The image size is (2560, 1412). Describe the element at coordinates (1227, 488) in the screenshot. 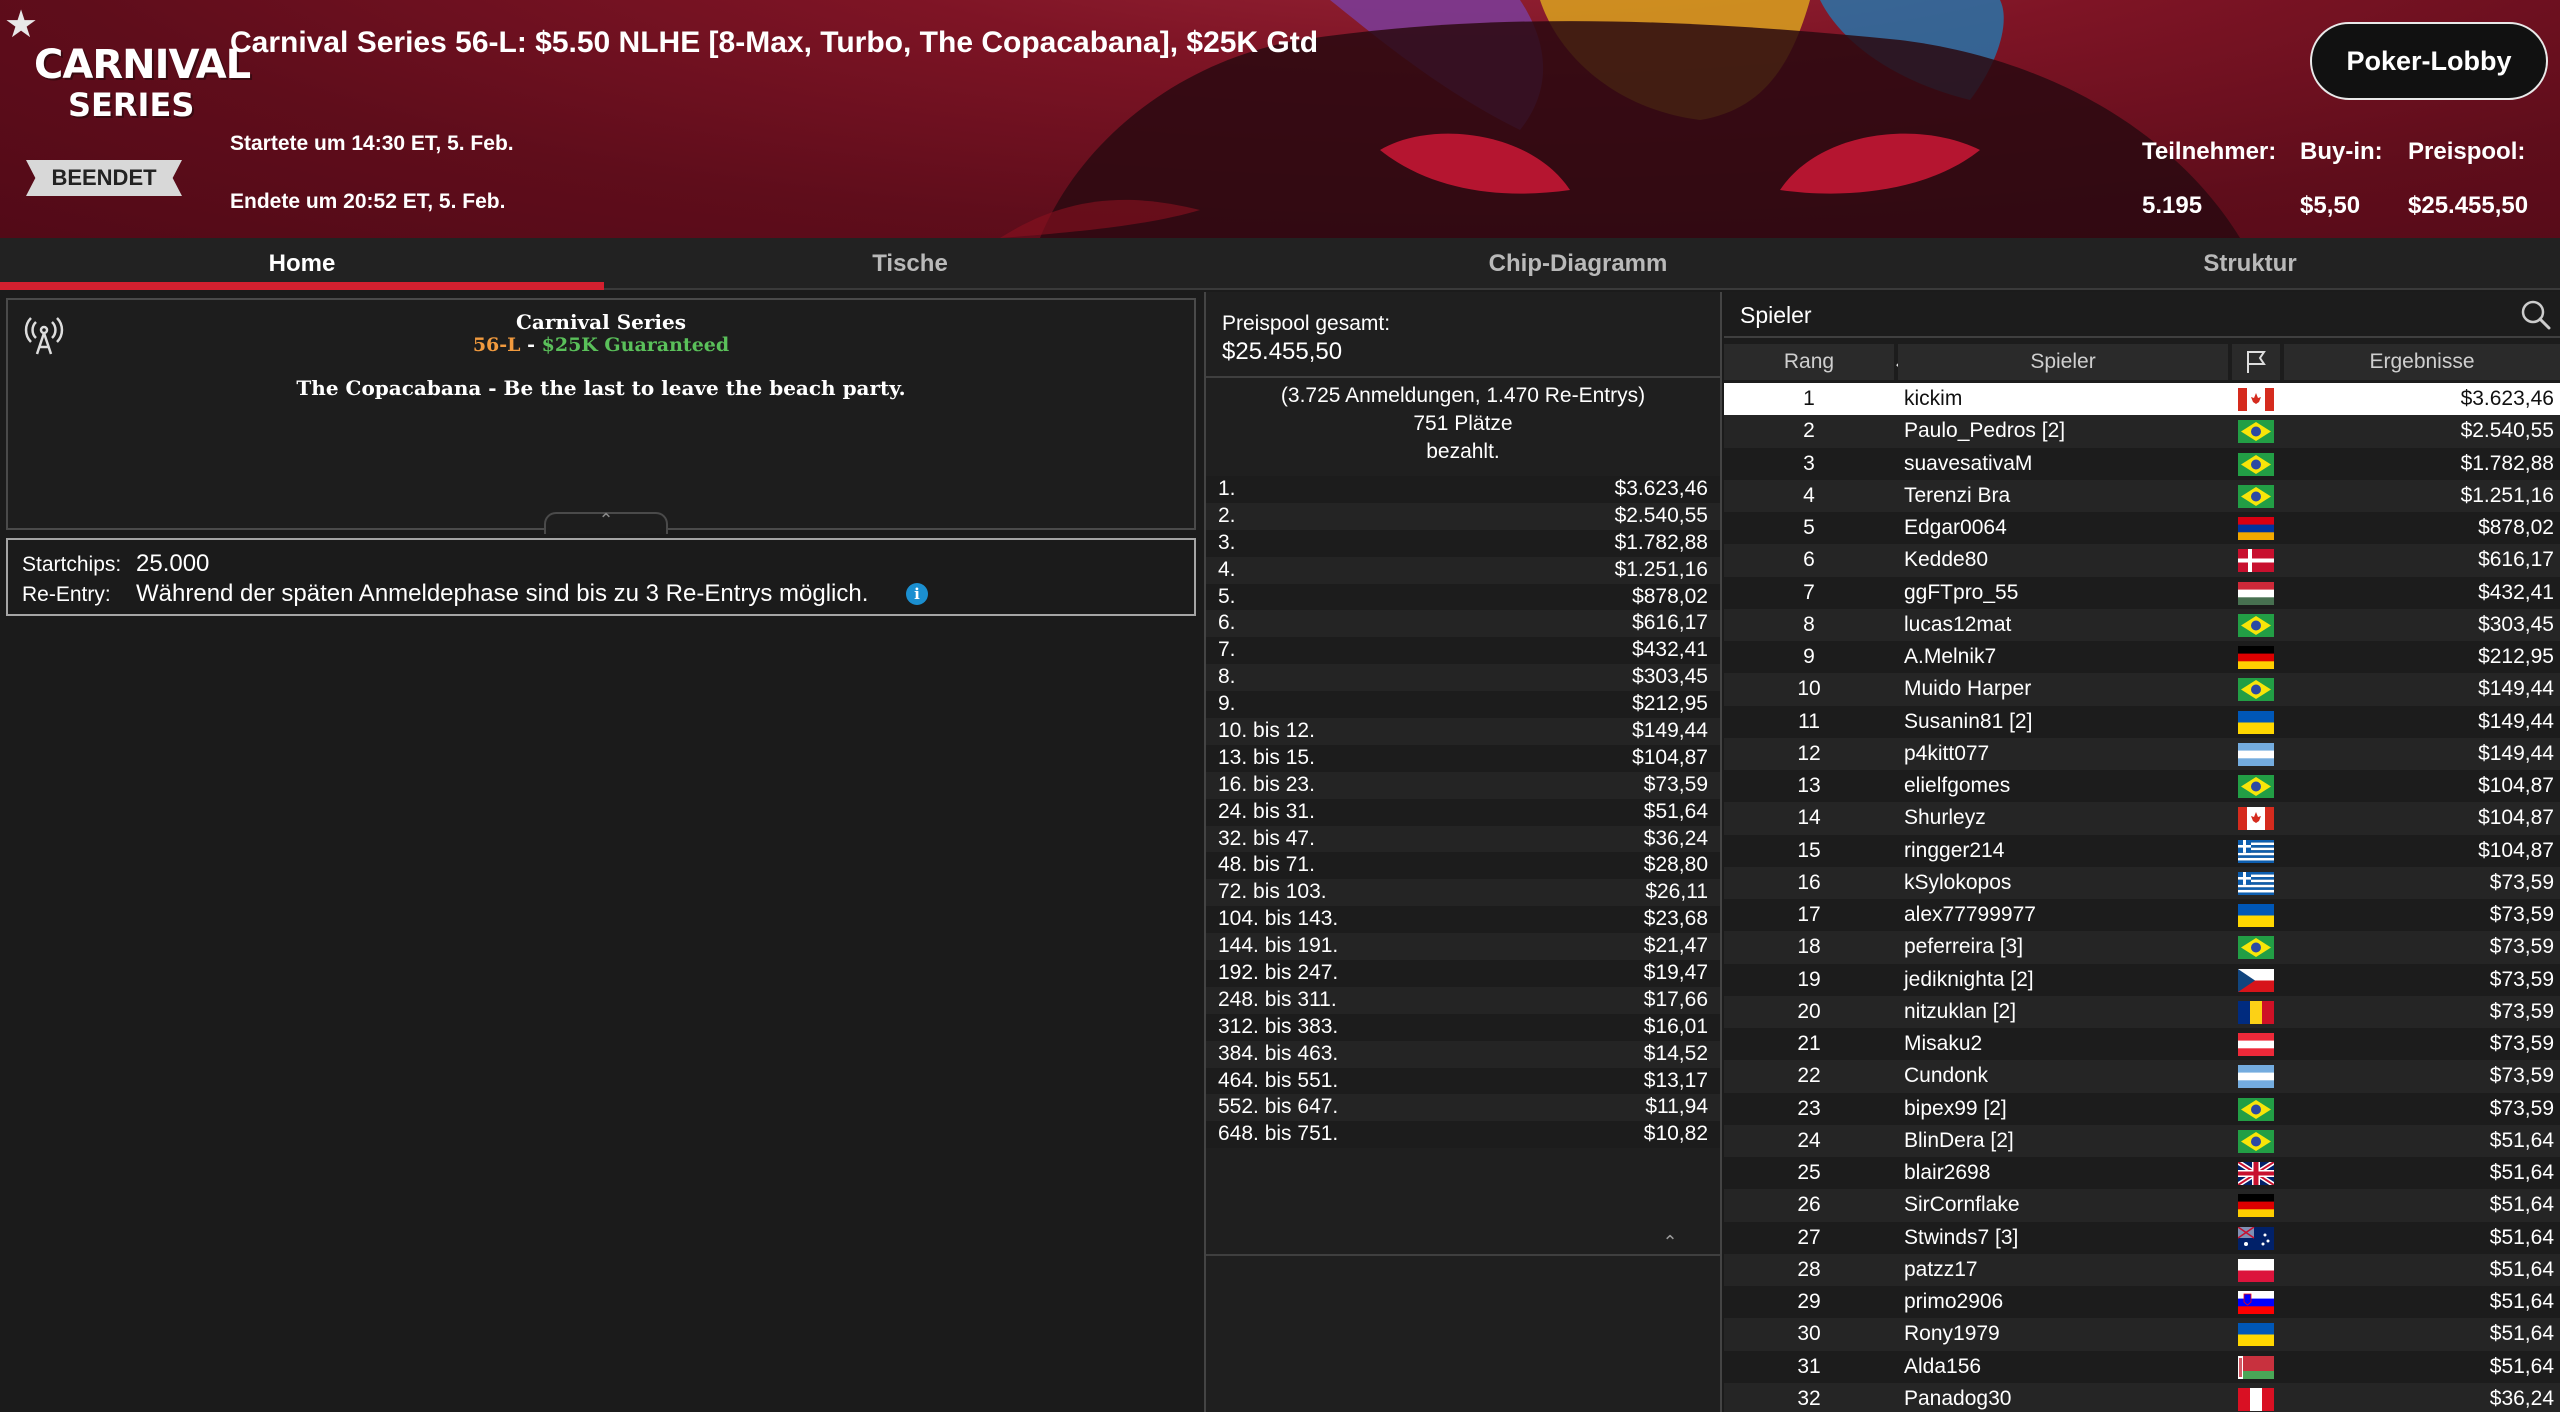

I see `payout-place: 1.` at that location.